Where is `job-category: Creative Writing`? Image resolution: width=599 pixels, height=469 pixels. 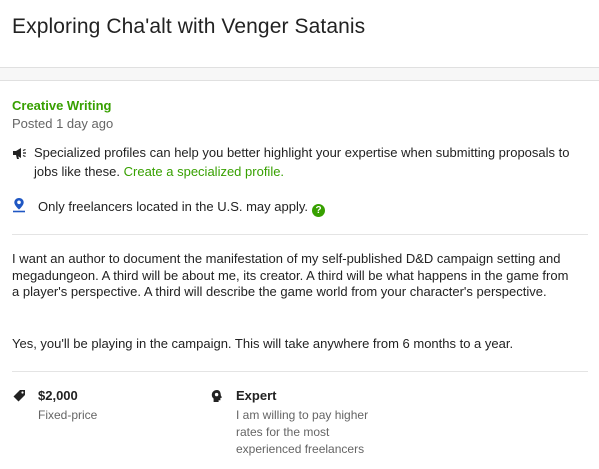 job-category: Creative Writing is located at coordinates (61, 105).